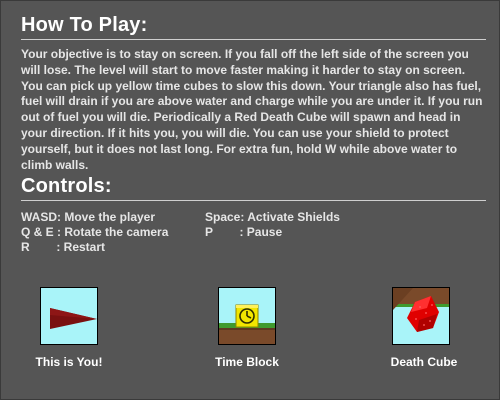 Image resolution: width=500 pixels, height=400 pixels. Describe the element at coordinates (95, 232) in the screenshot. I see `control-camera: Q & E : Rotate the camera` at that location.